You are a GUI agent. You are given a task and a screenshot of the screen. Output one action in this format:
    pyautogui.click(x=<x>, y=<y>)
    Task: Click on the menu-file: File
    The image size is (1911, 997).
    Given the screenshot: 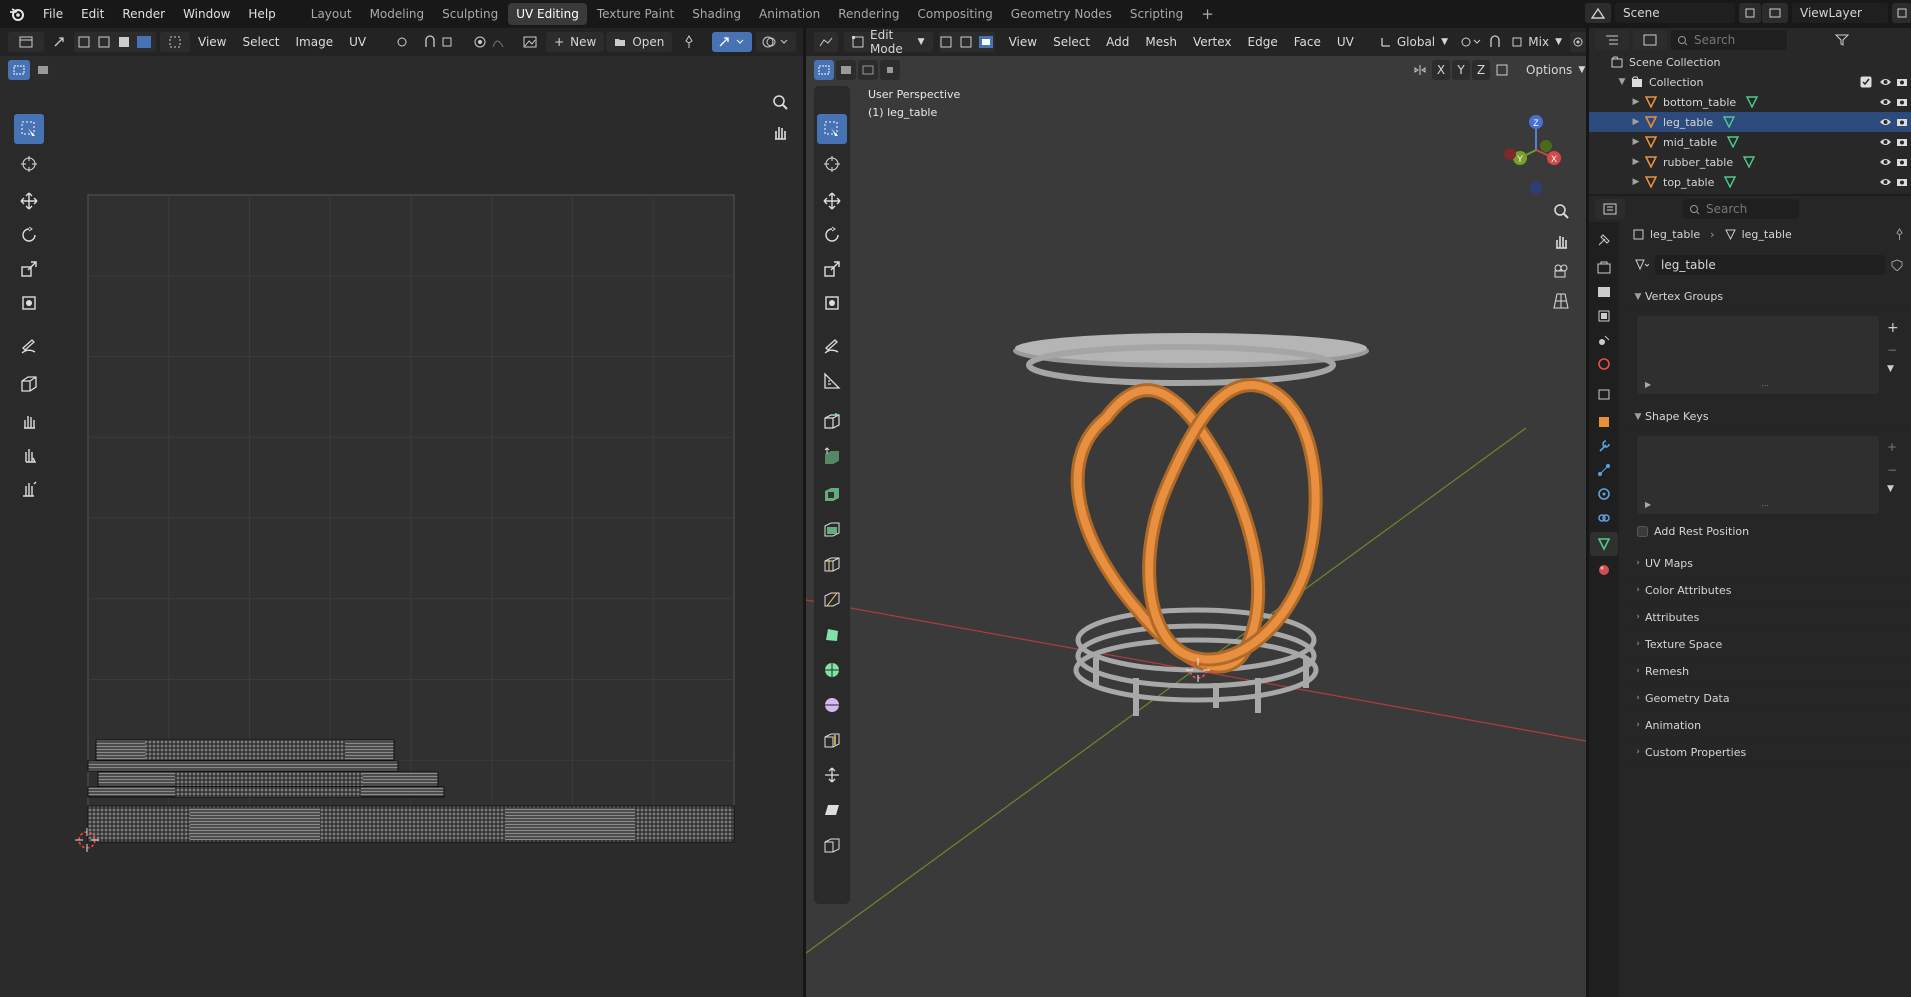 What is the action you would take?
    pyautogui.click(x=53, y=14)
    